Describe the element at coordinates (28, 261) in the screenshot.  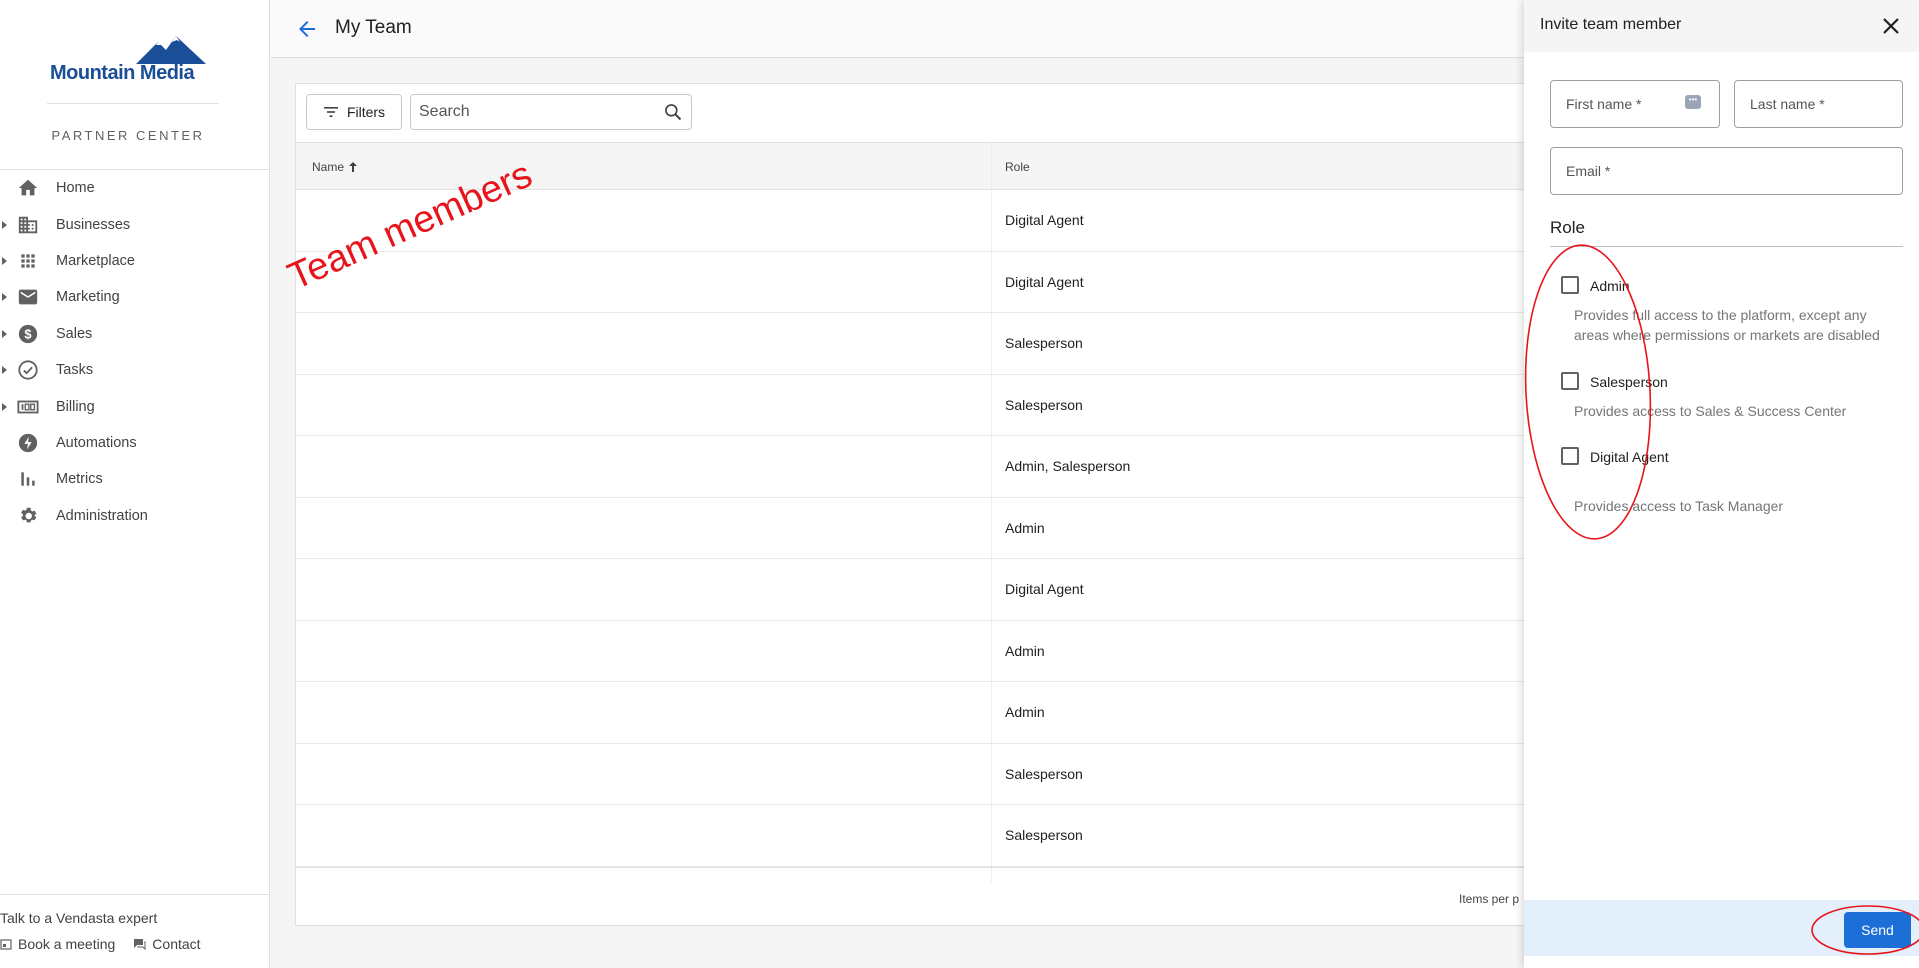
I see `apps-grid-icon` at that location.